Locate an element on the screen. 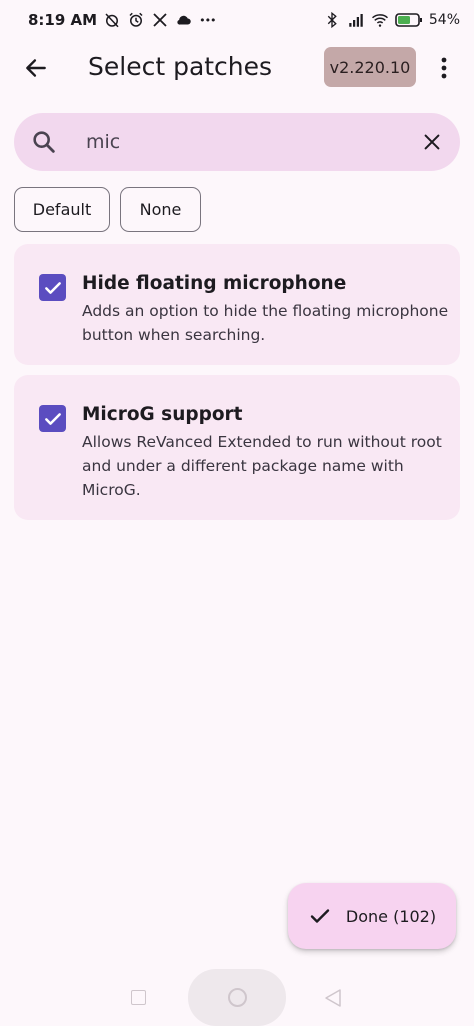 The height and width of the screenshot is (1026, 474). alarm-off-icon is located at coordinates (112, 20).